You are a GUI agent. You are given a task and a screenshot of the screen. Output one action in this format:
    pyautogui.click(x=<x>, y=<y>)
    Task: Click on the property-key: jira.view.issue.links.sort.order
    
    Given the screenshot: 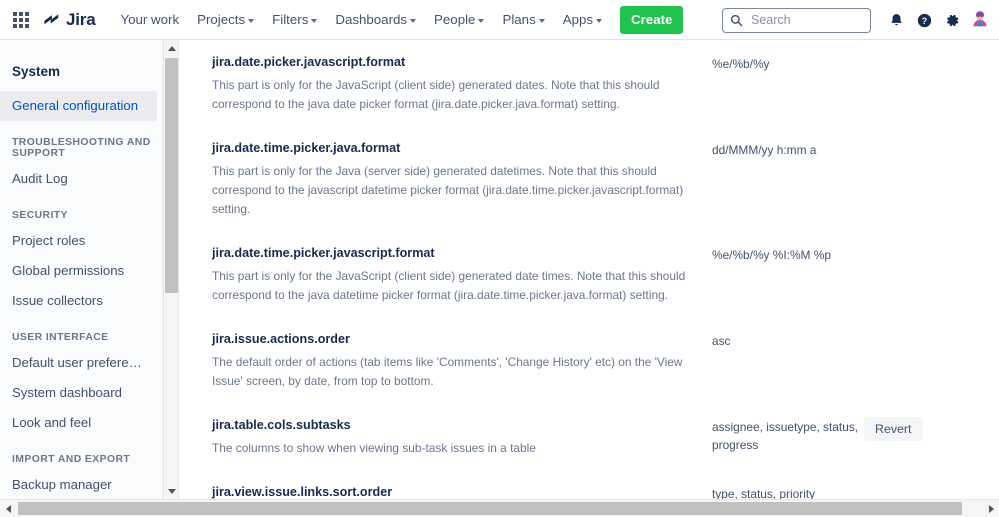 What is the action you would take?
    pyautogui.click(x=302, y=491)
    